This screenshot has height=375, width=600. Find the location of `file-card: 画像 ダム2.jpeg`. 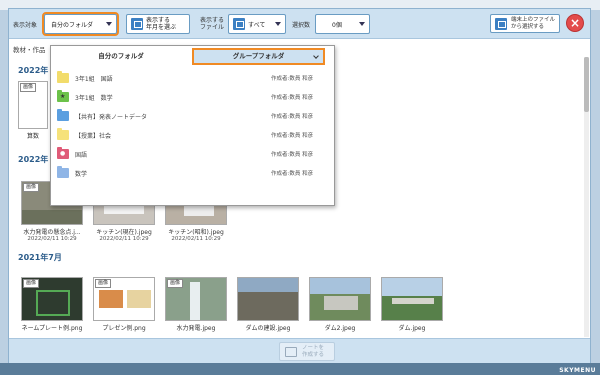

file-card: 画像 ダム2.jpeg is located at coordinates (340, 304).